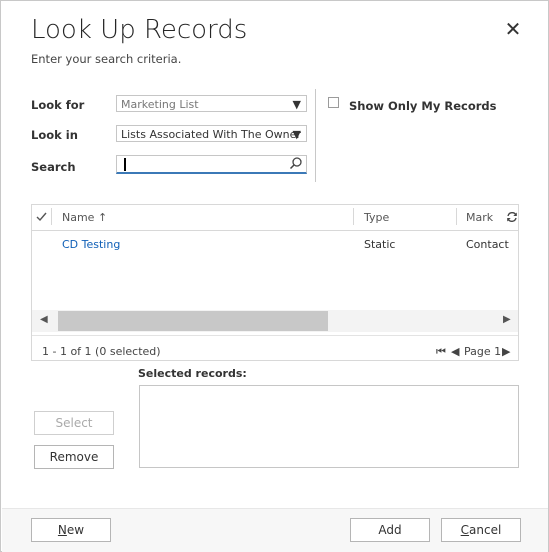 Image resolution: width=549 pixels, height=552 pixels. What do you see at coordinates (507, 319) in the screenshot?
I see `scroll-right-icon: ▶` at bounding box center [507, 319].